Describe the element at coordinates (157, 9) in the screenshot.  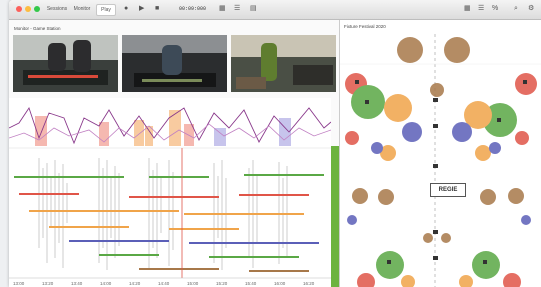
I see `stop-icon: ■` at that location.